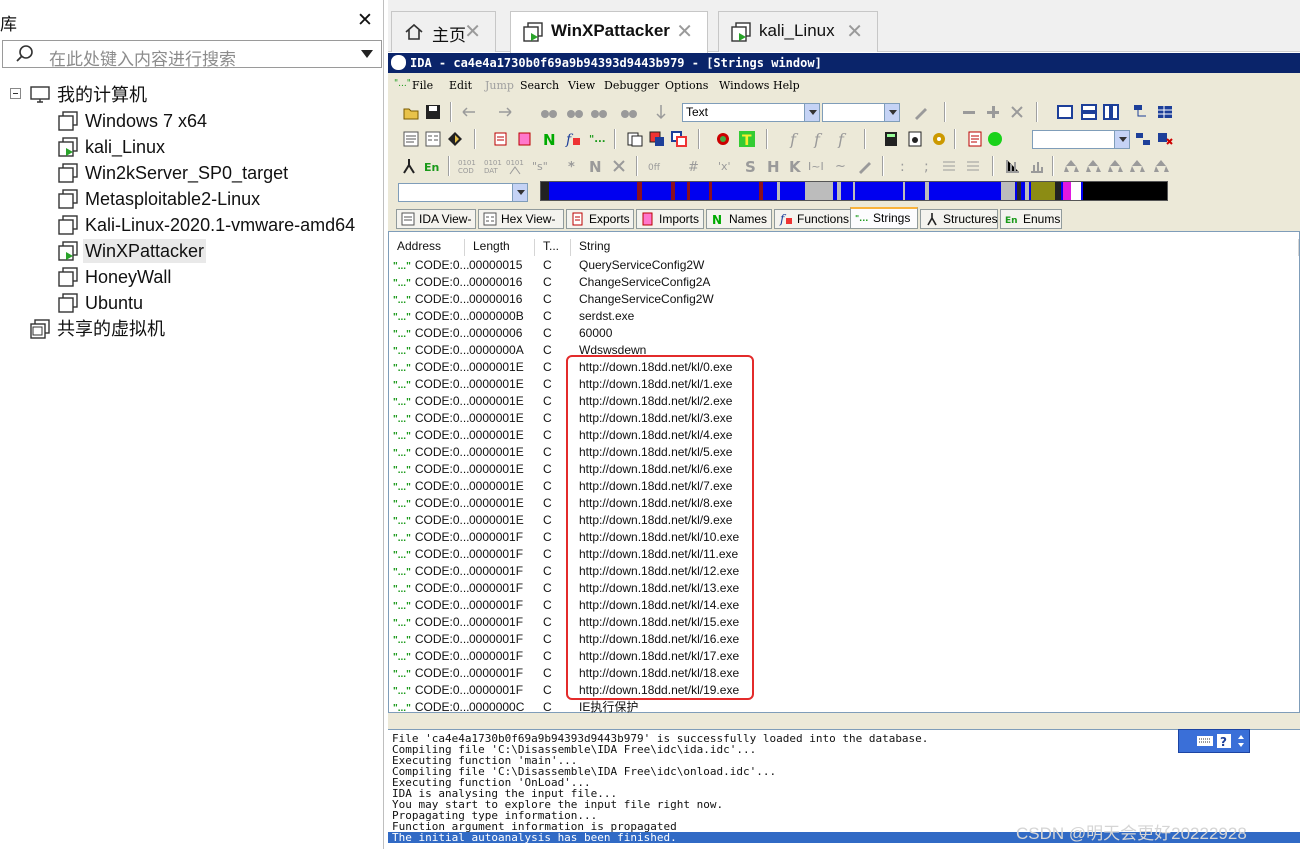  Describe the element at coordinates (935, 247) in the screenshot. I see `column-header-3: String` at that location.